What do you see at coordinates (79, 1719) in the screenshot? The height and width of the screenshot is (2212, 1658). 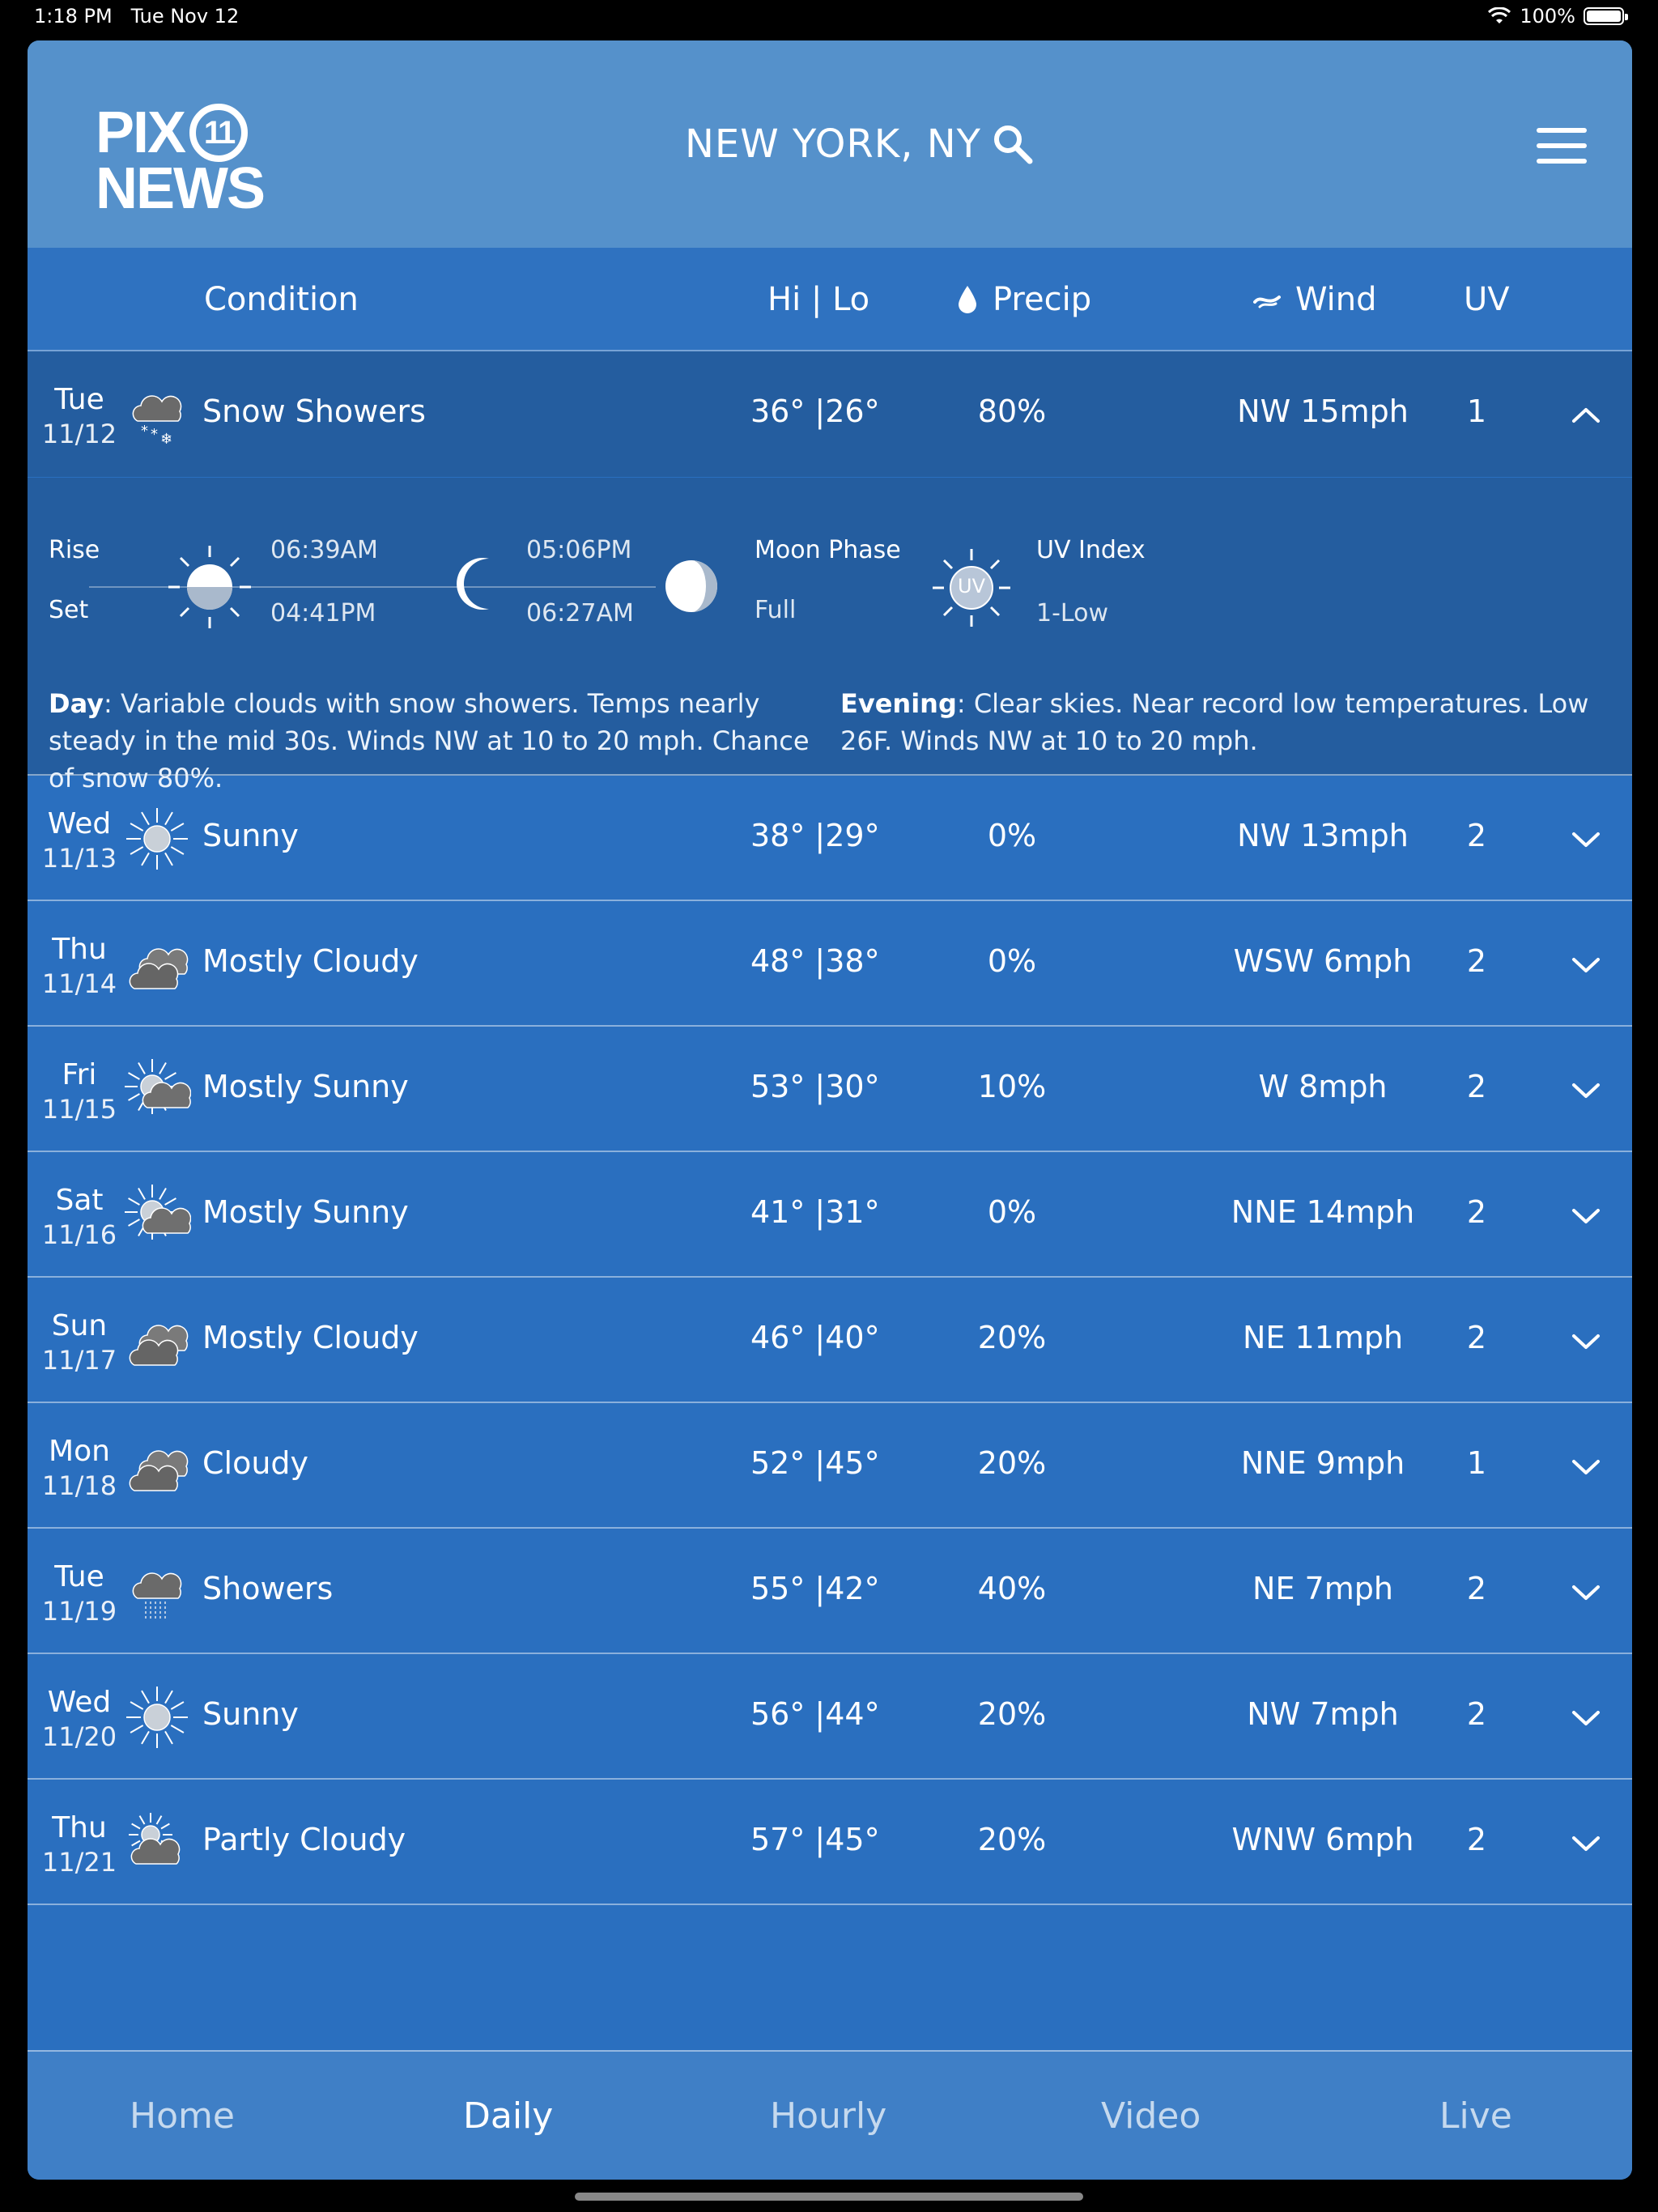 I see `row-day: Wed 11/20` at bounding box center [79, 1719].